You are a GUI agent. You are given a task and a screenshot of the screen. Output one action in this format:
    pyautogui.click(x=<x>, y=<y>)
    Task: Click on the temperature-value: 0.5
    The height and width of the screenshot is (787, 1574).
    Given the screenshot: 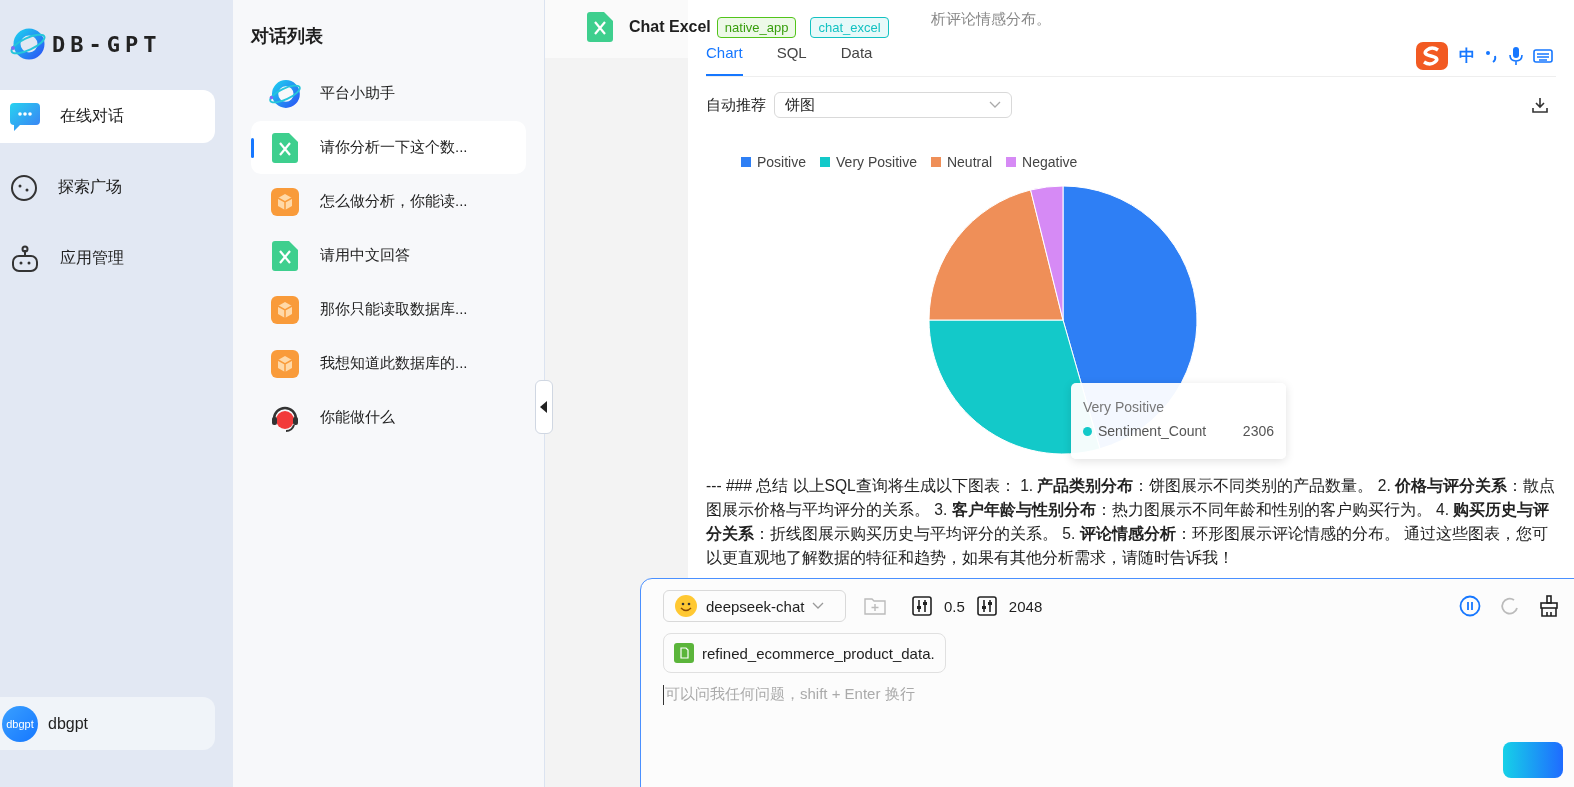 What is the action you would take?
    pyautogui.click(x=954, y=606)
    